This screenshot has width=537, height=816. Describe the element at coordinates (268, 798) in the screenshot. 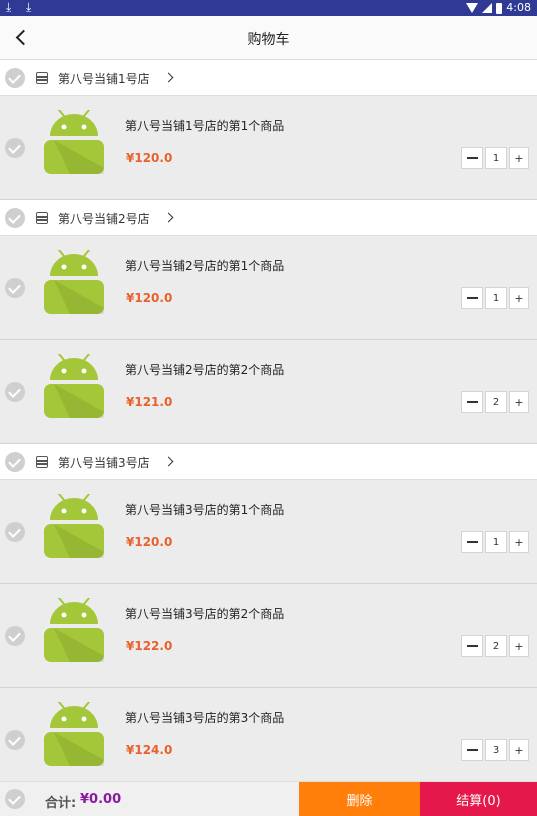

I see `bottom-bar: 合计: ¥0.00 删除 结算(0)` at that location.